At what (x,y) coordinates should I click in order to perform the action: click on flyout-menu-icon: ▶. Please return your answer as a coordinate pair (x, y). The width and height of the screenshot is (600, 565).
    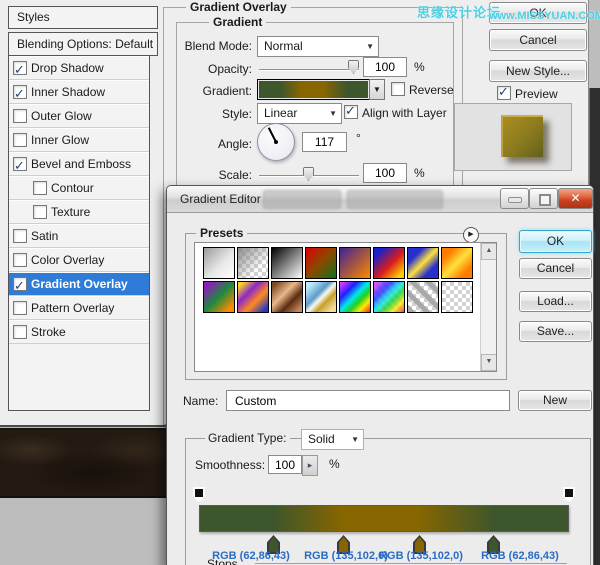
    Looking at the image, I should click on (471, 234).